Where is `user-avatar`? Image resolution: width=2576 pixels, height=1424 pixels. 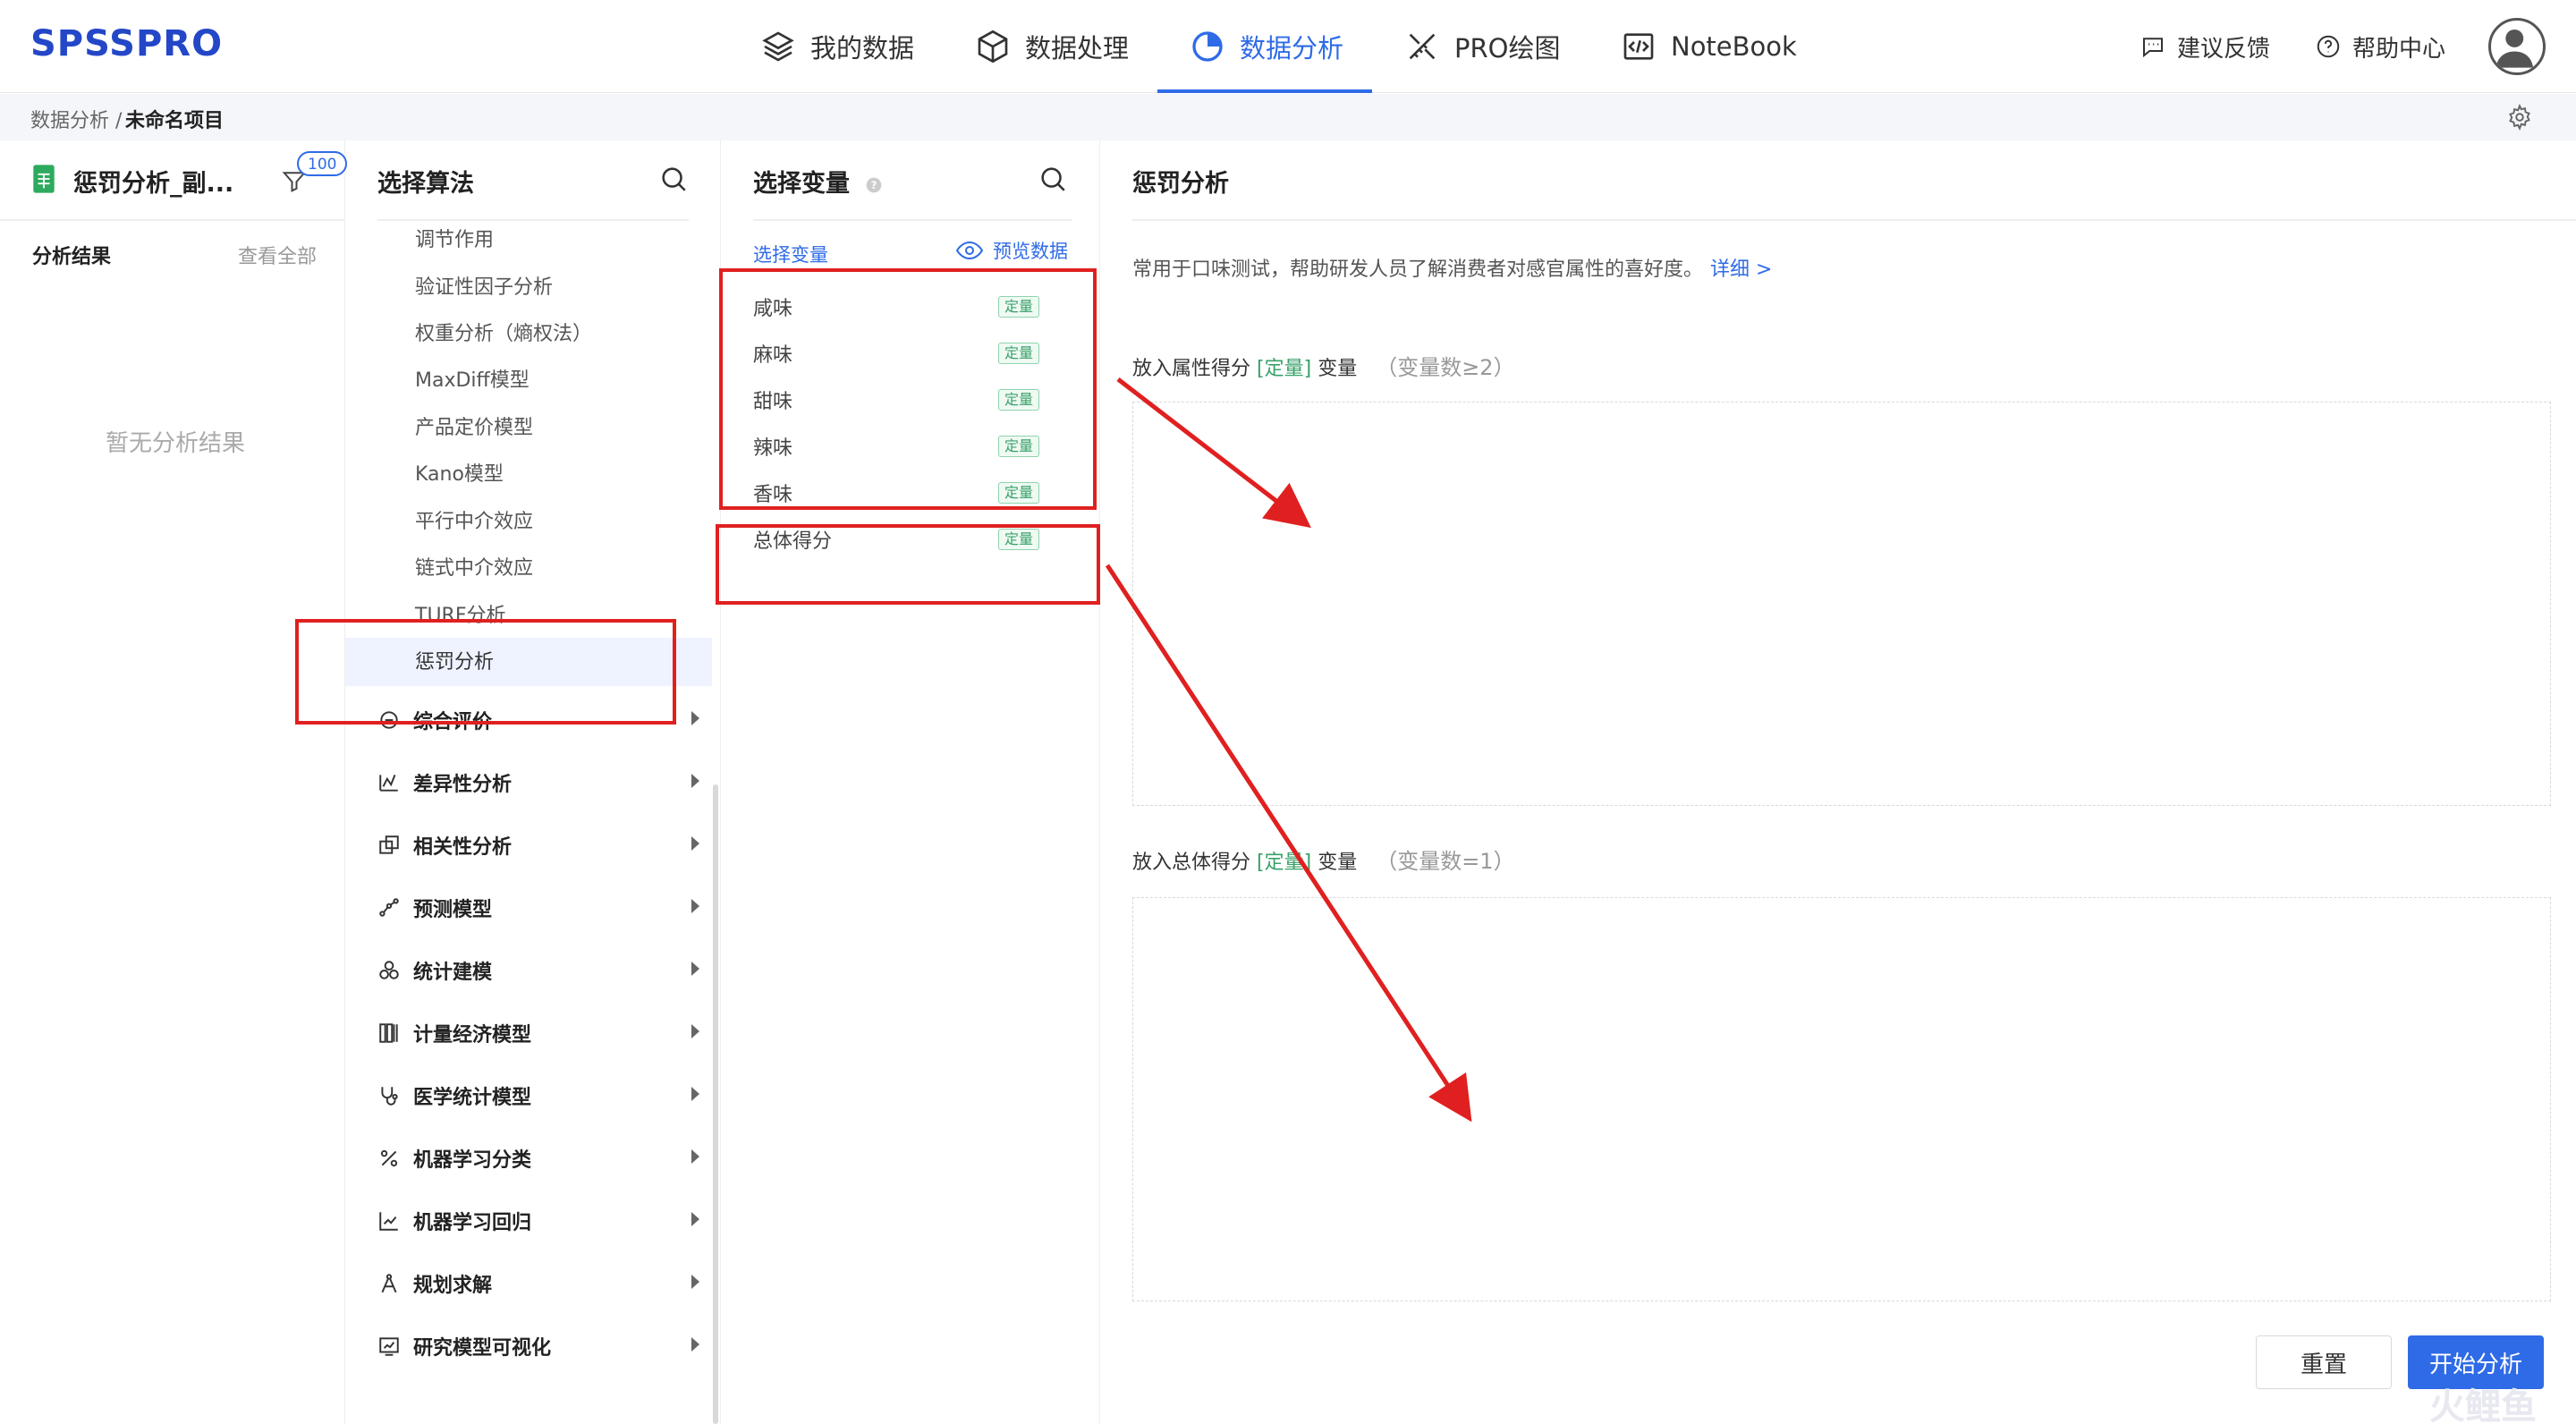 user-avatar is located at coordinates (2517, 46).